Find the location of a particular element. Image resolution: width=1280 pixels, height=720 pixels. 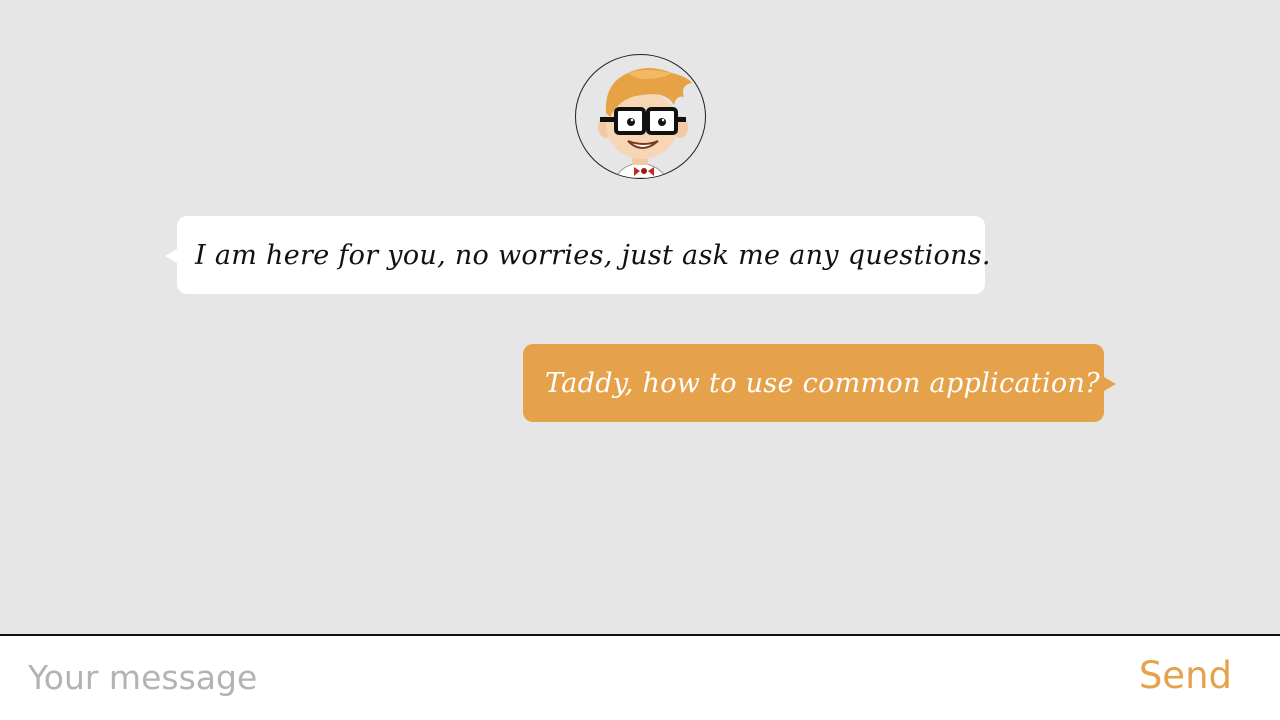

user-message-bubble: Taddy, how to use common application? is located at coordinates (819, 383).